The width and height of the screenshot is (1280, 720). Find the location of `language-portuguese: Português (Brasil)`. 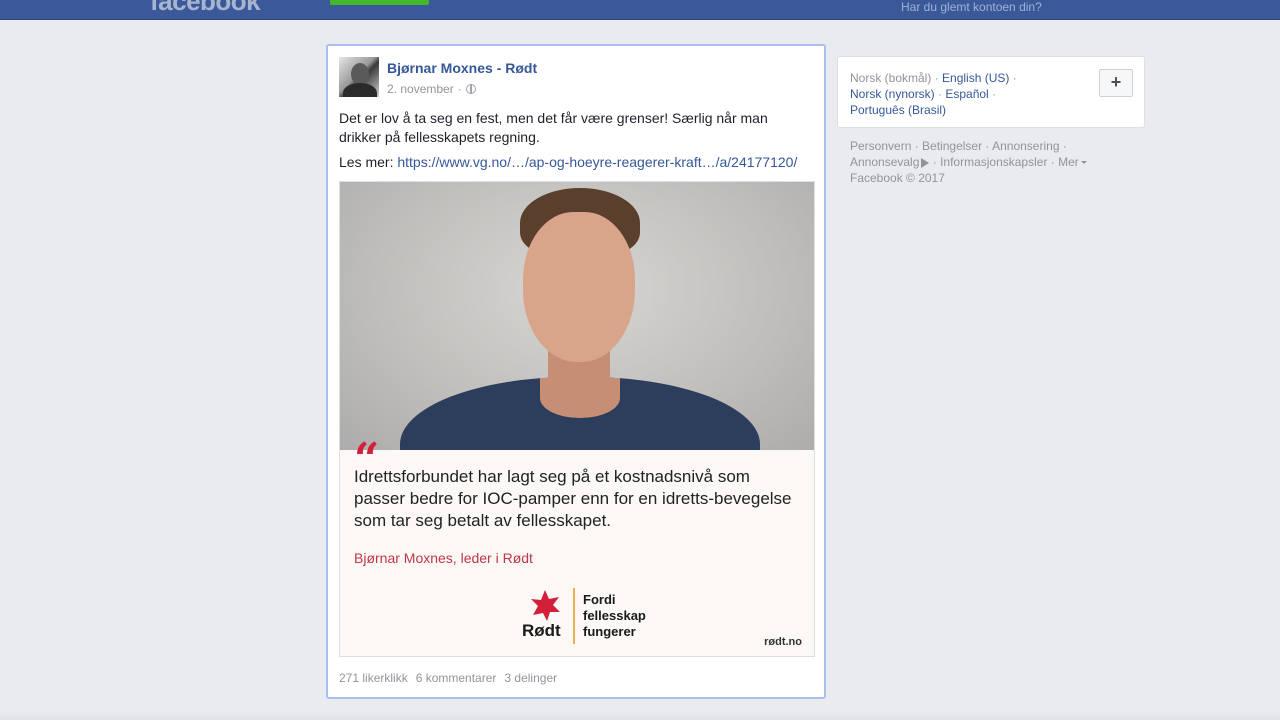

language-portuguese: Português (Brasil) is located at coordinates (898, 110).